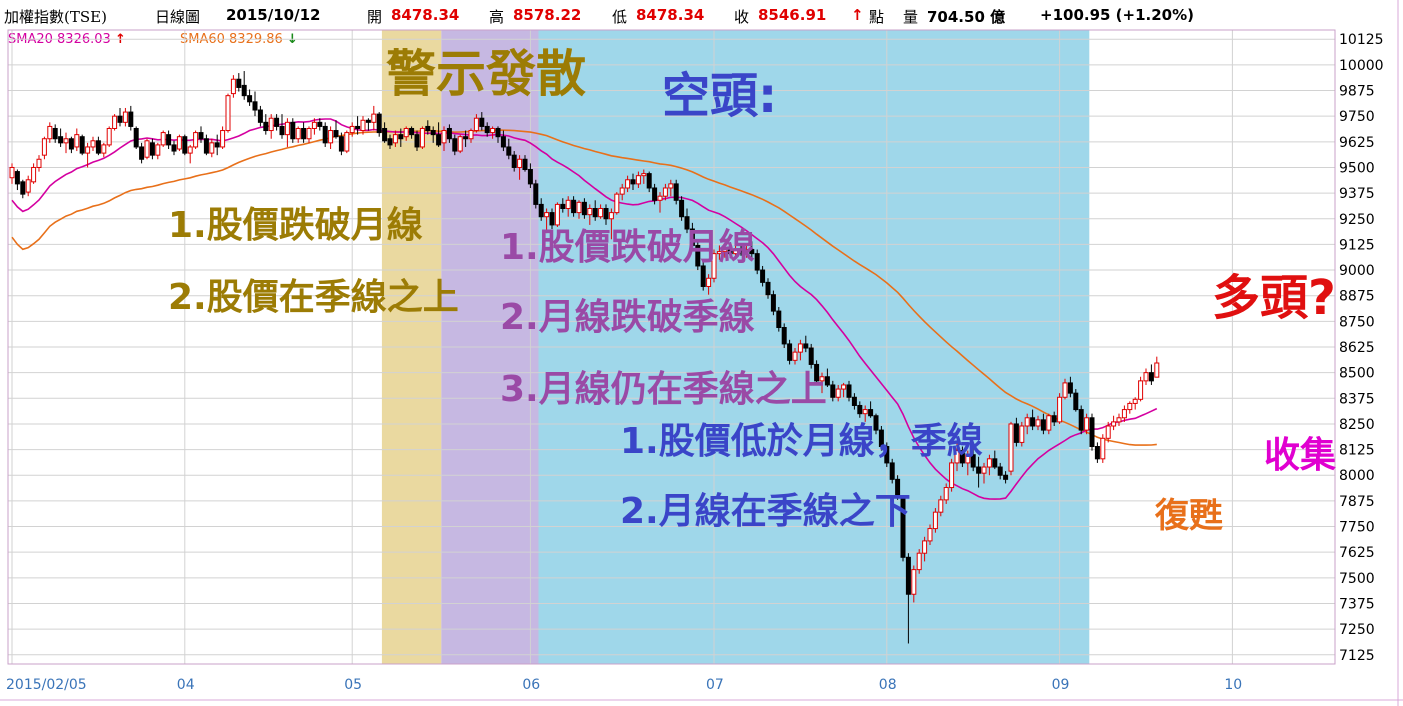  I want to click on divergence-note-1: 1.股價跌破月線, so click(627, 247).